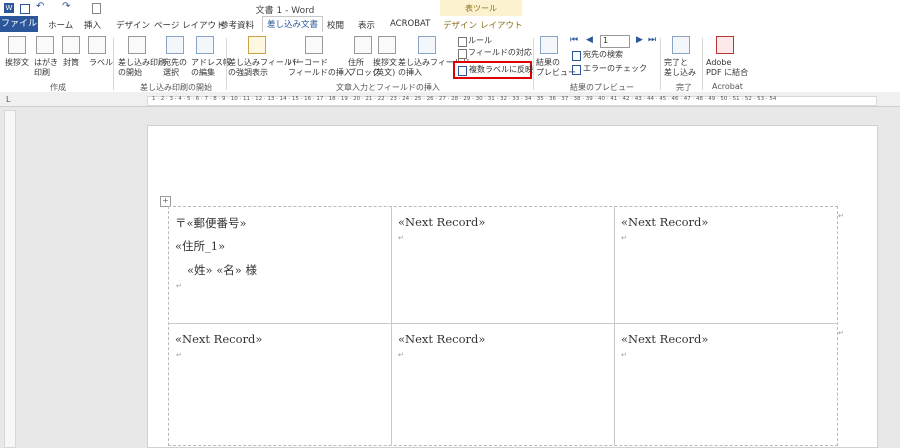 The image size is (900, 448). What do you see at coordinates (200, 246) in the screenshot?
I see `address-field: «住所_1»` at bounding box center [200, 246].